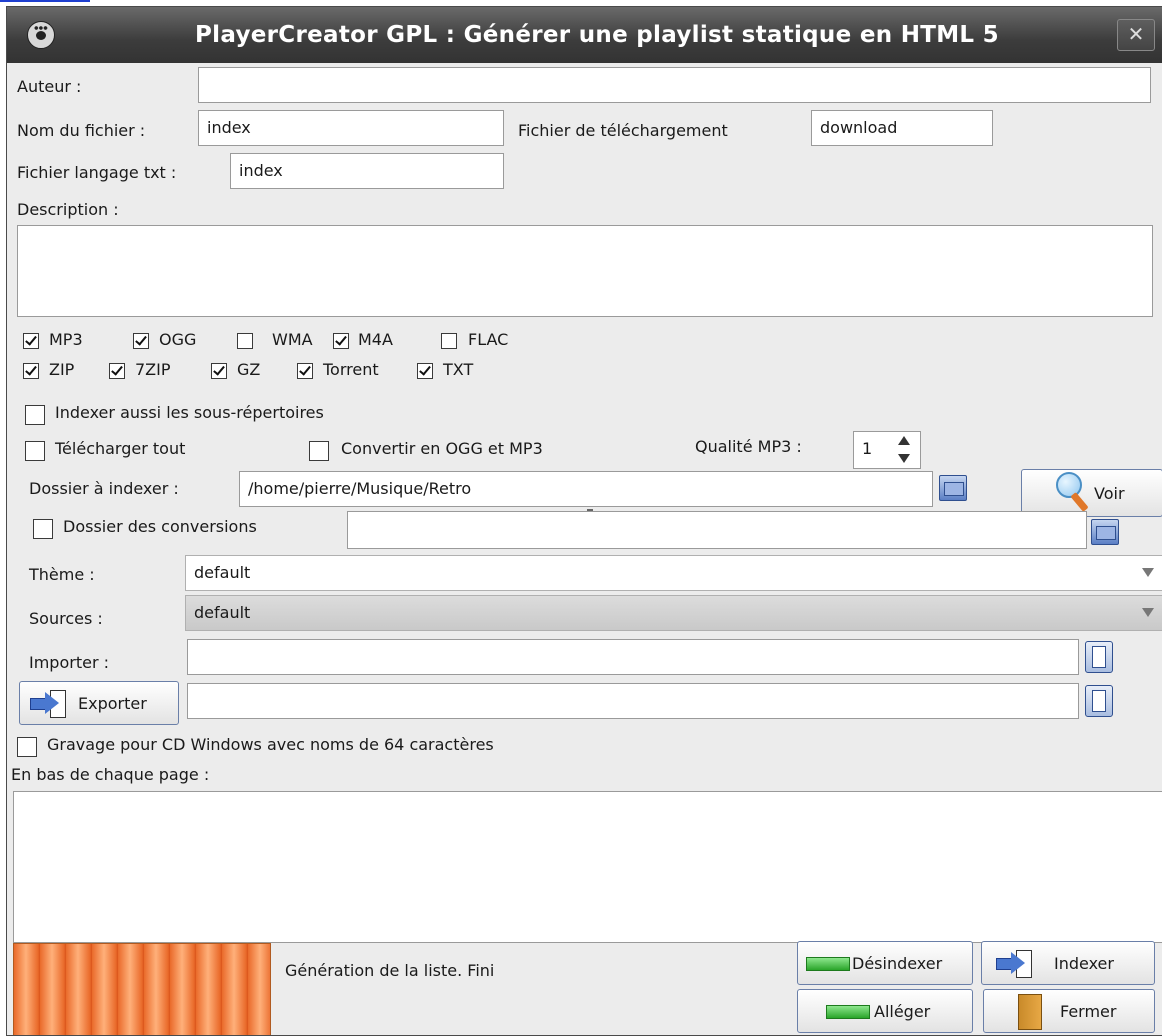  Describe the element at coordinates (62, 574) in the screenshot. I see `theme-label: Thème :` at that location.